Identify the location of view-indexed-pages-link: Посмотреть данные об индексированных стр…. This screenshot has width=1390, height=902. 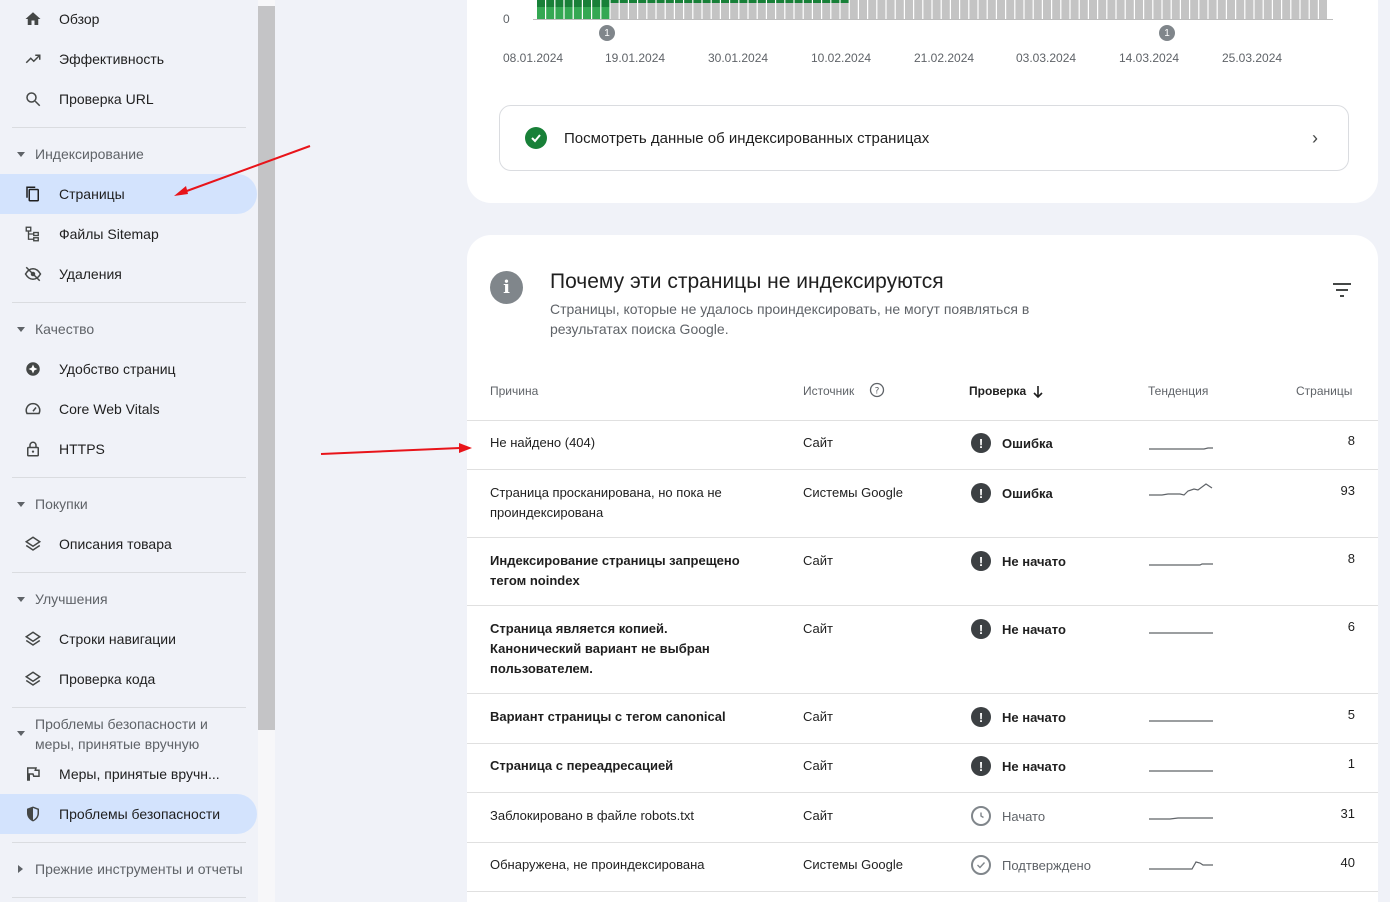
(924, 138).